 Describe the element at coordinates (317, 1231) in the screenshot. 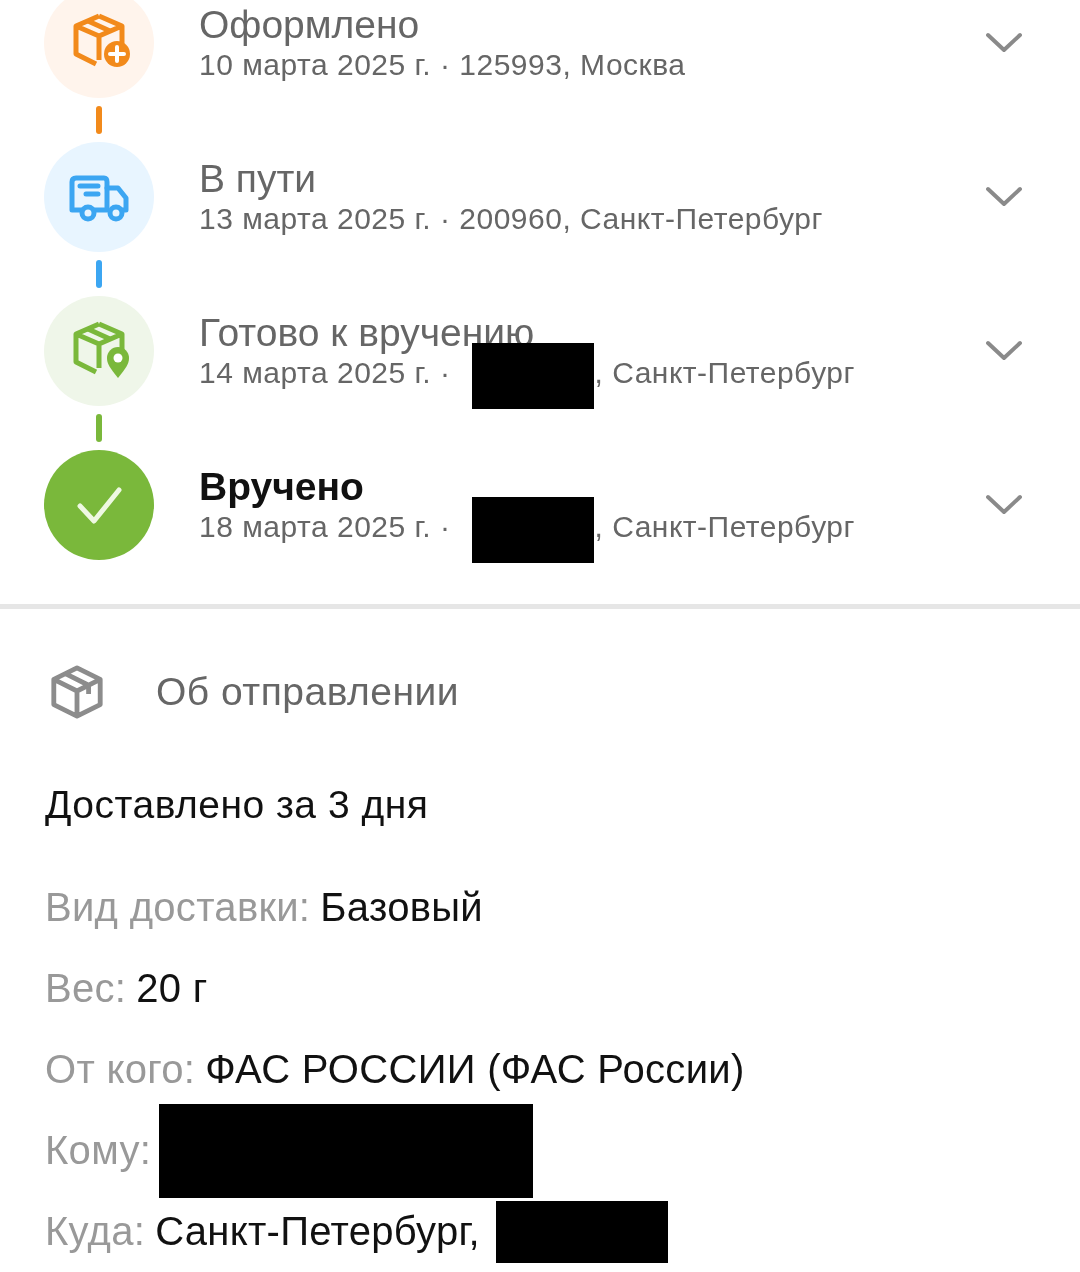

I see `detail-value: Санкт-Петербург,` at that location.